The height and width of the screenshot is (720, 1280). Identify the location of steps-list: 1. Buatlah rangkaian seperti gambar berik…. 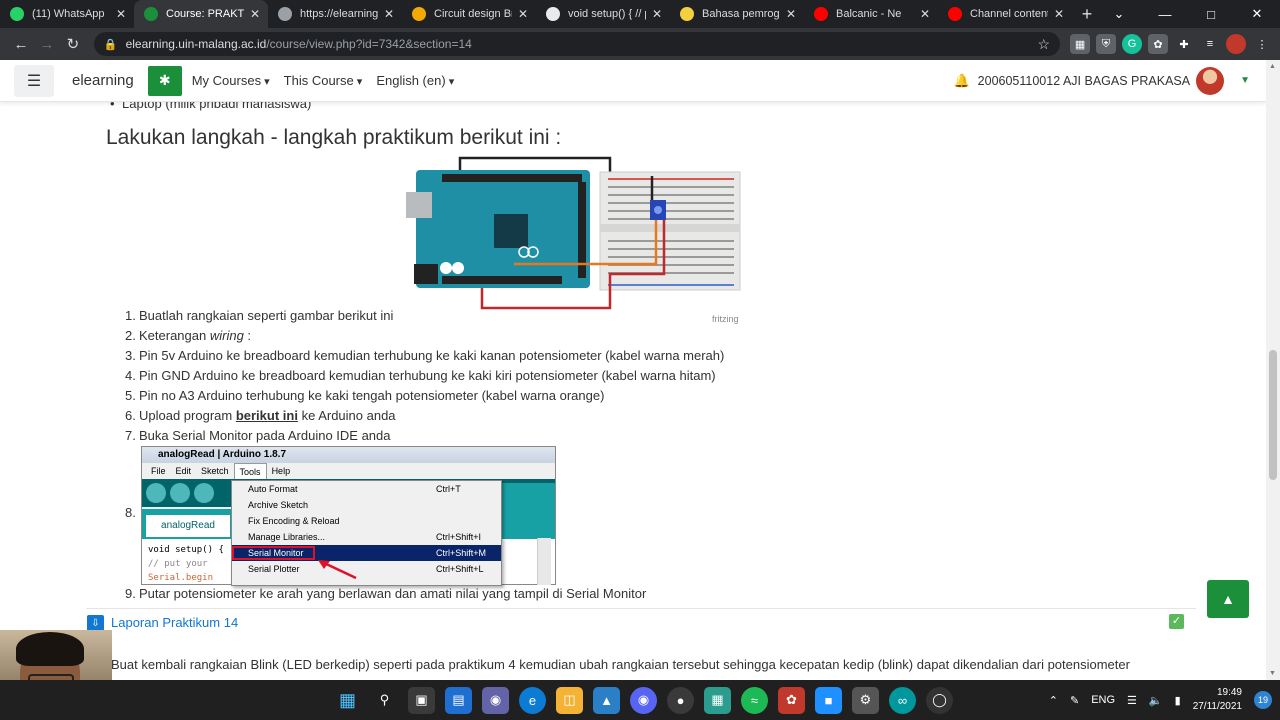
(424, 376).